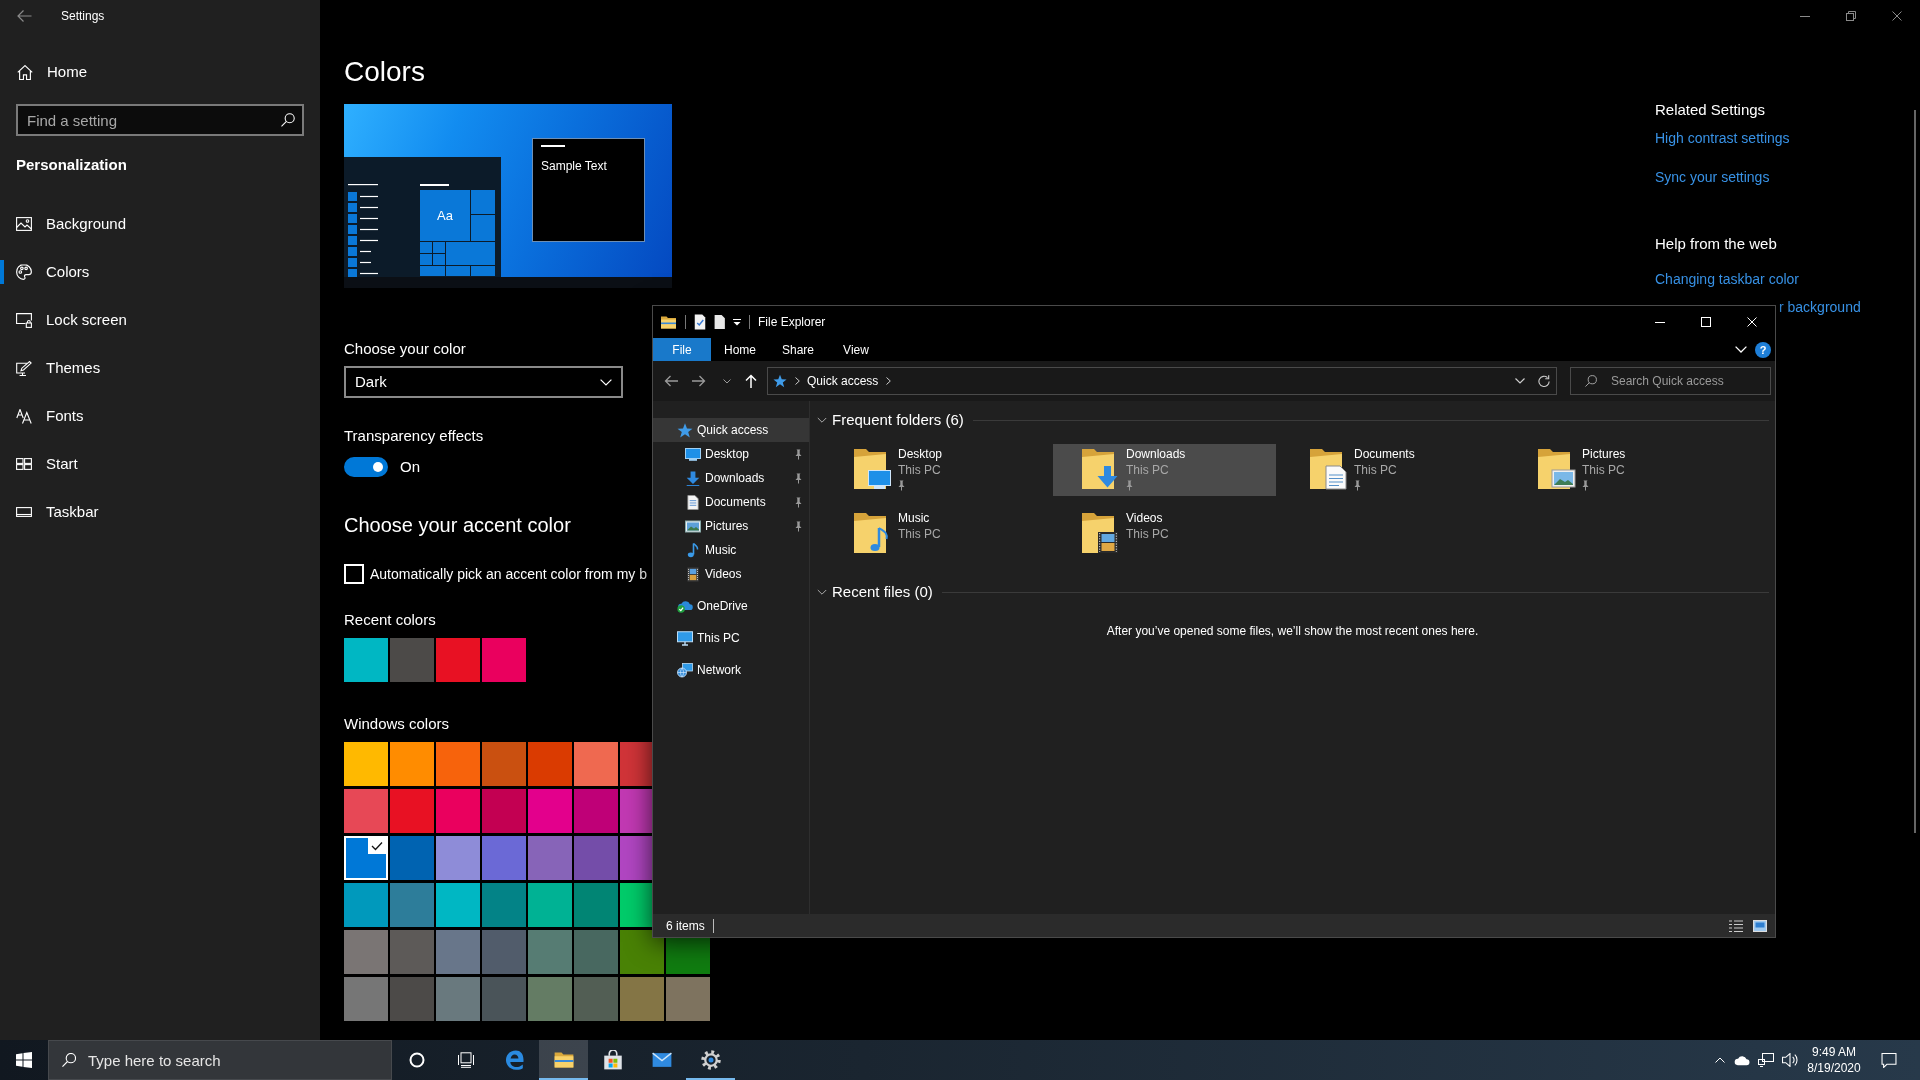 This screenshot has width=1920, height=1080. I want to click on ribbon-tab: Share, so click(798, 349).